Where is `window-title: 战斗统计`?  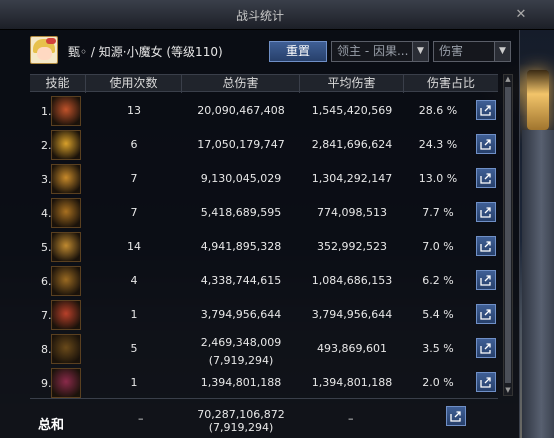 window-title: 战斗统计 is located at coordinates (259, 16).